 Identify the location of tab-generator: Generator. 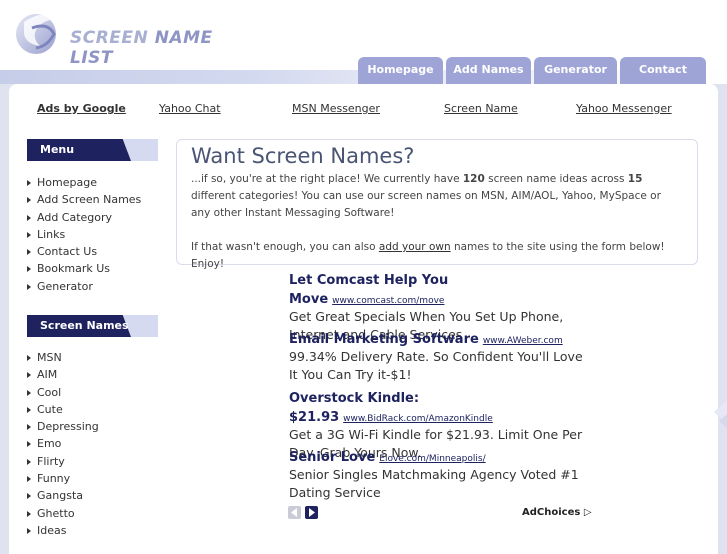
(575, 70).